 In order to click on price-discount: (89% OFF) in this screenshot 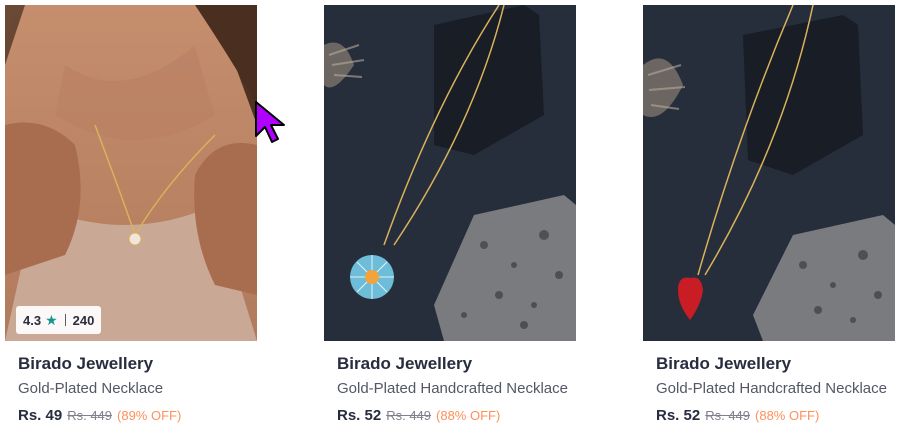, I will do `click(149, 415)`.